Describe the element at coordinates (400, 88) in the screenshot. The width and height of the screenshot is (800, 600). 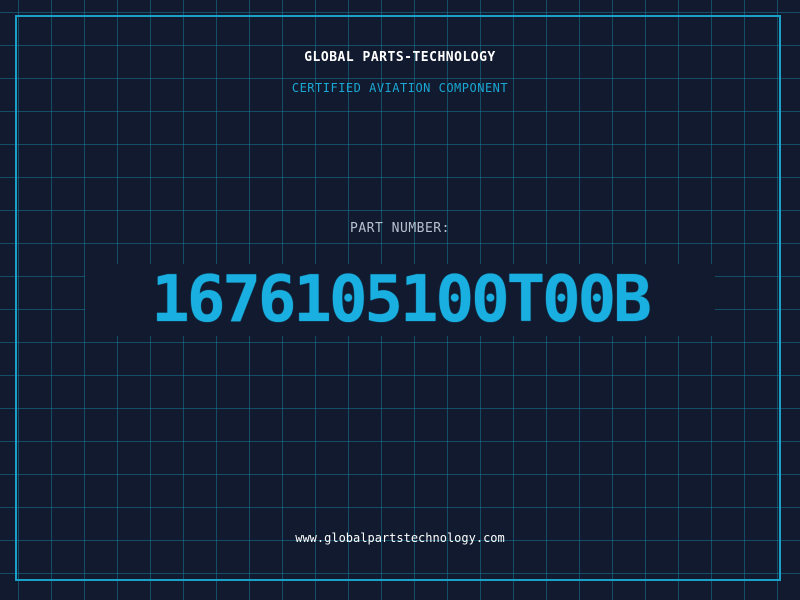
I see `certification-tagline: CERTIFIED AVIATION COMPONENT` at that location.